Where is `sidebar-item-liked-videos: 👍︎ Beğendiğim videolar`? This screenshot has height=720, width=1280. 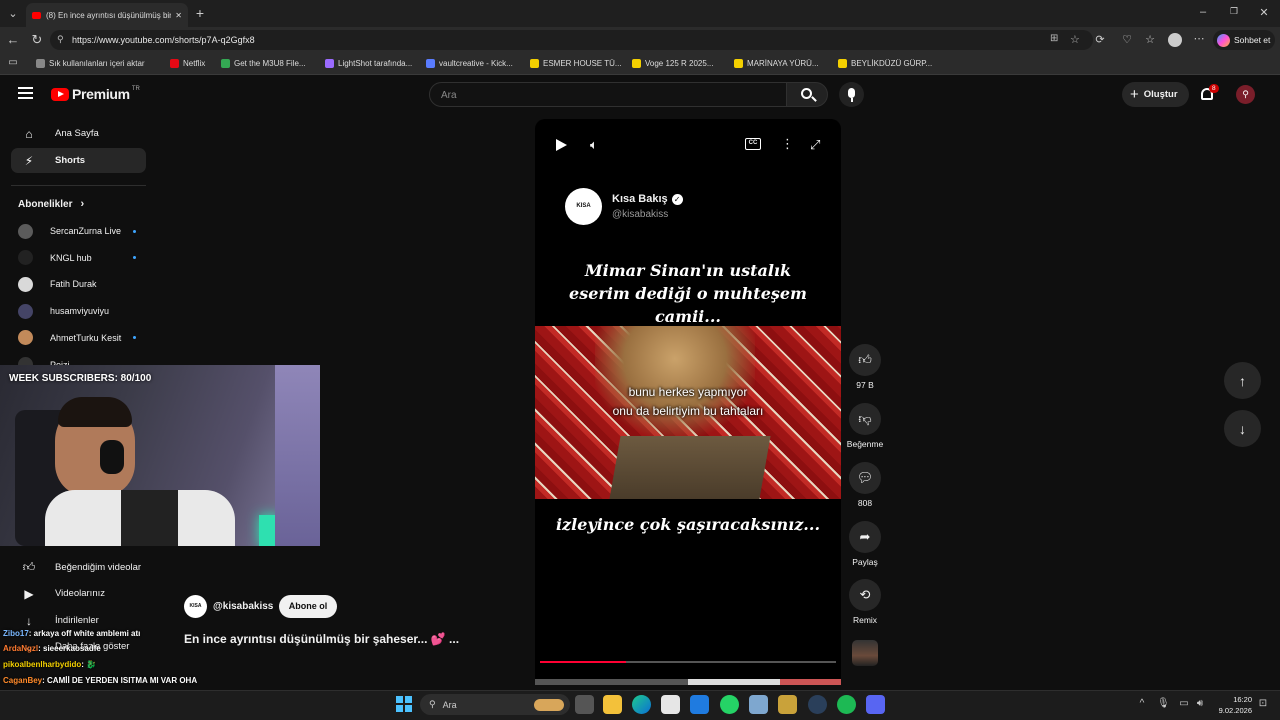 sidebar-item-liked-videos: 👍︎ Beğendiğim videolar is located at coordinates (78, 567).